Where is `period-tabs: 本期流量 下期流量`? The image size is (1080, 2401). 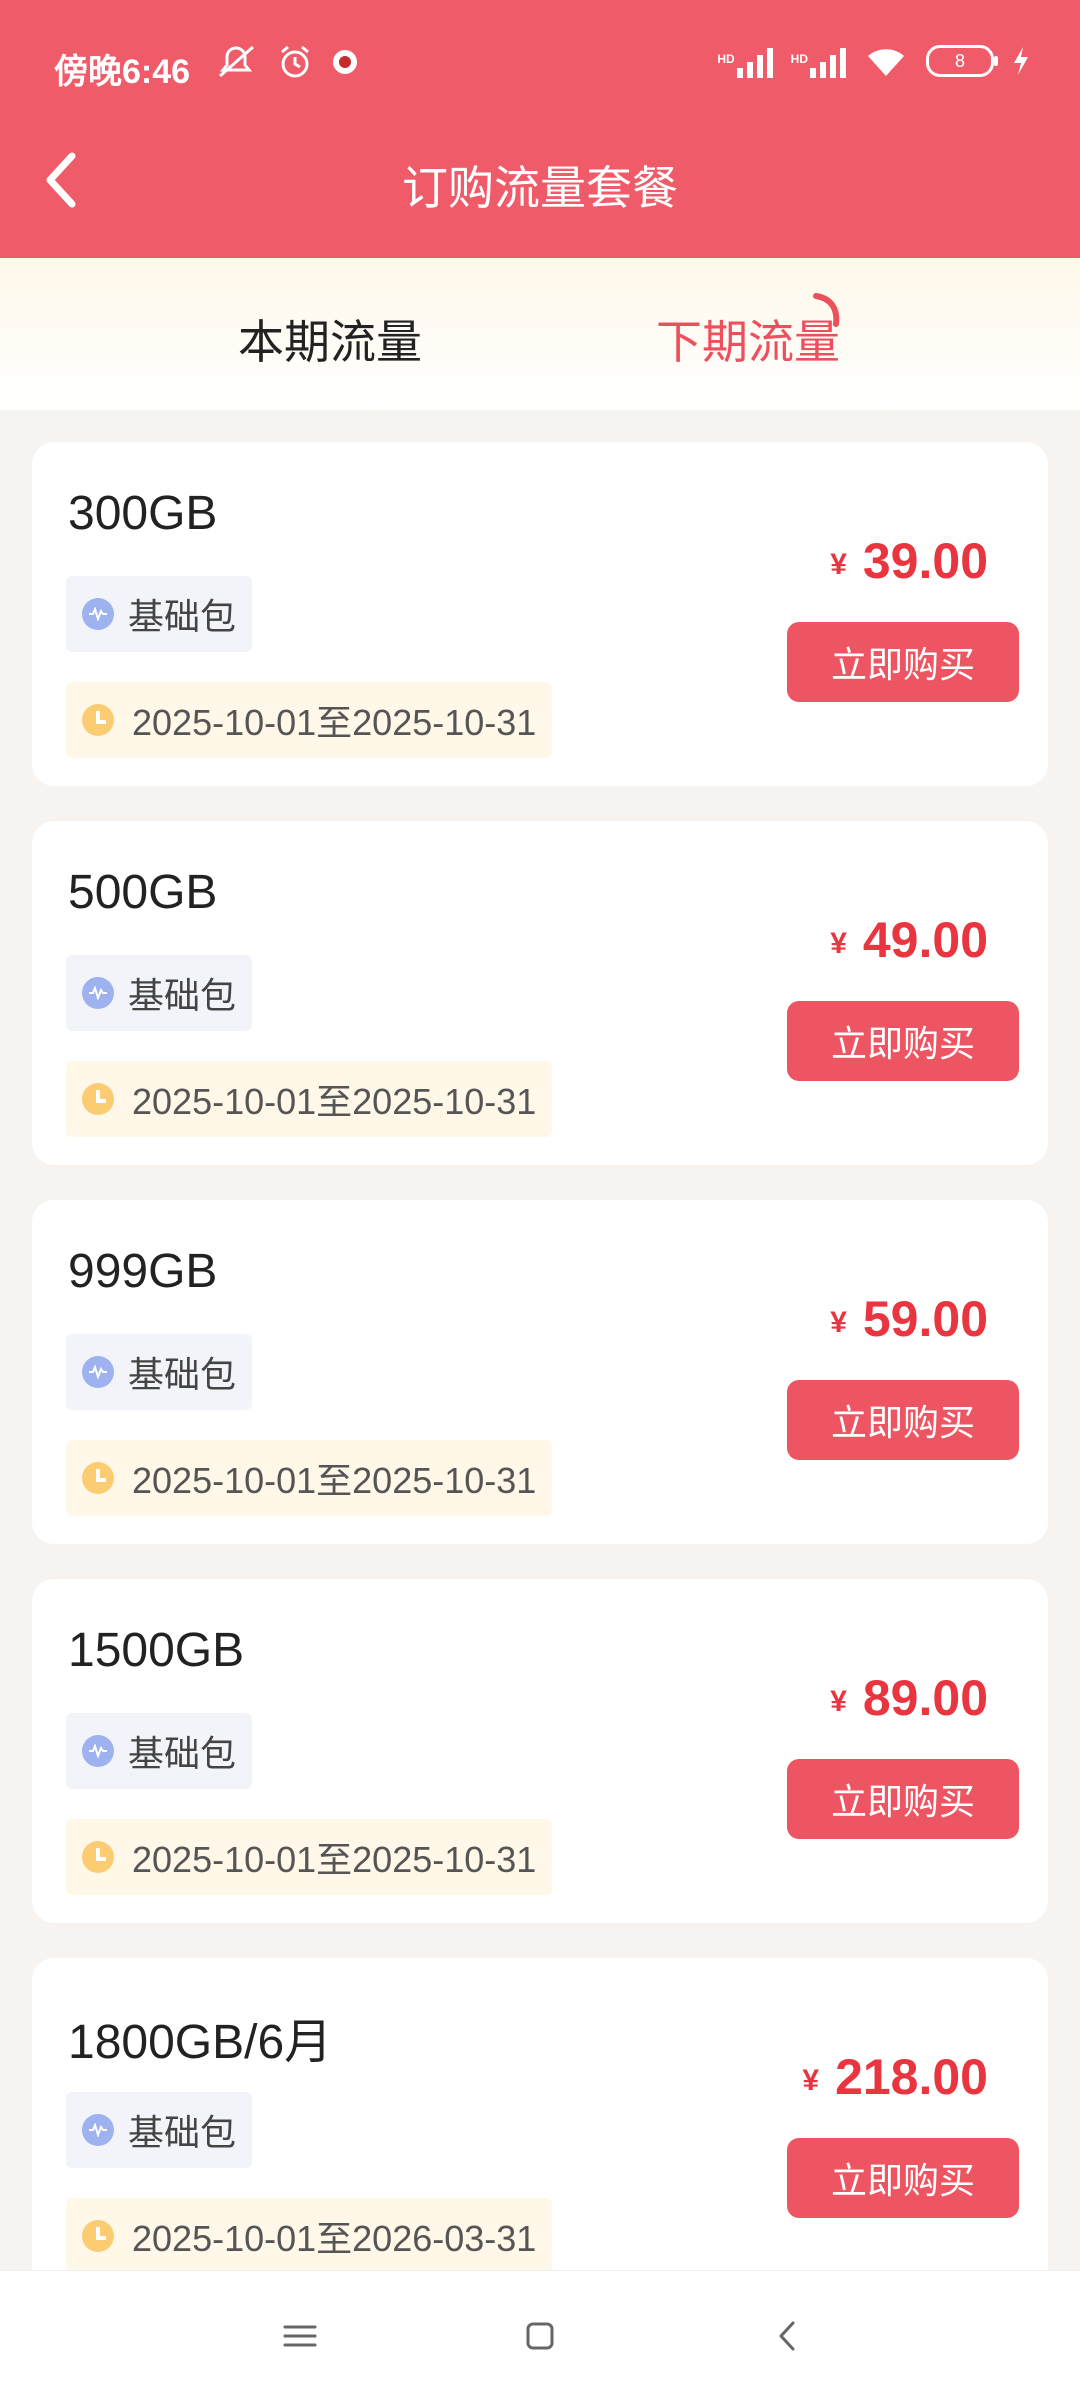 period-tabs: 本期流量 下期流量 is located at coordinates (540, 334).